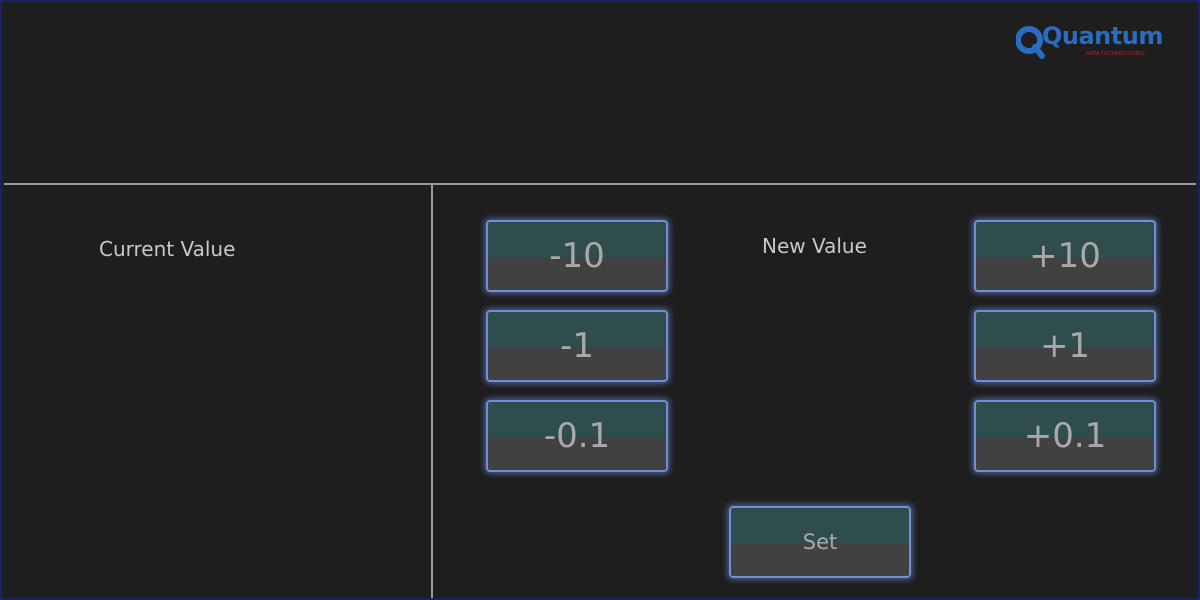 The image size is (1200, 600). I want to click on decrement-1-button: -1, so click(577, 346).